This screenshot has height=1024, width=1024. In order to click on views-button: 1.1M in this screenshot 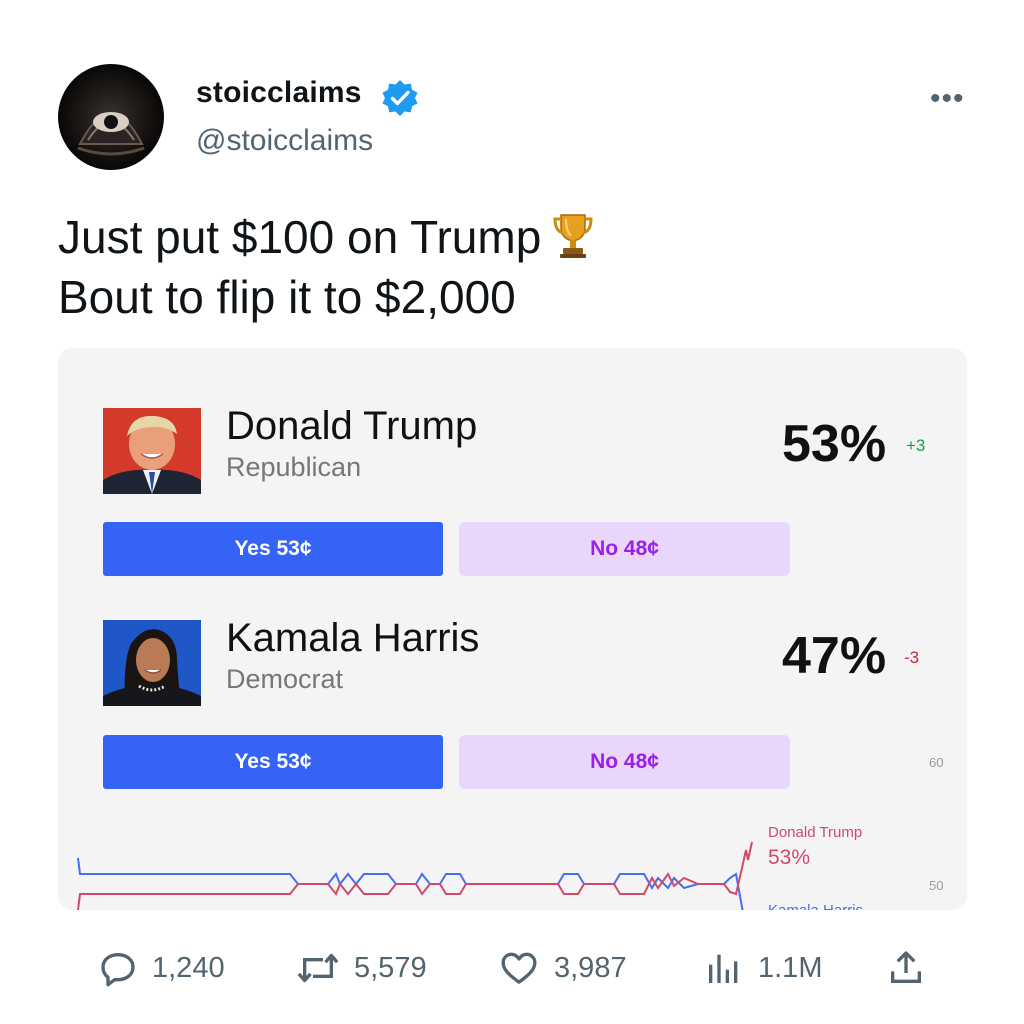, I will do `click(763, 968)`.